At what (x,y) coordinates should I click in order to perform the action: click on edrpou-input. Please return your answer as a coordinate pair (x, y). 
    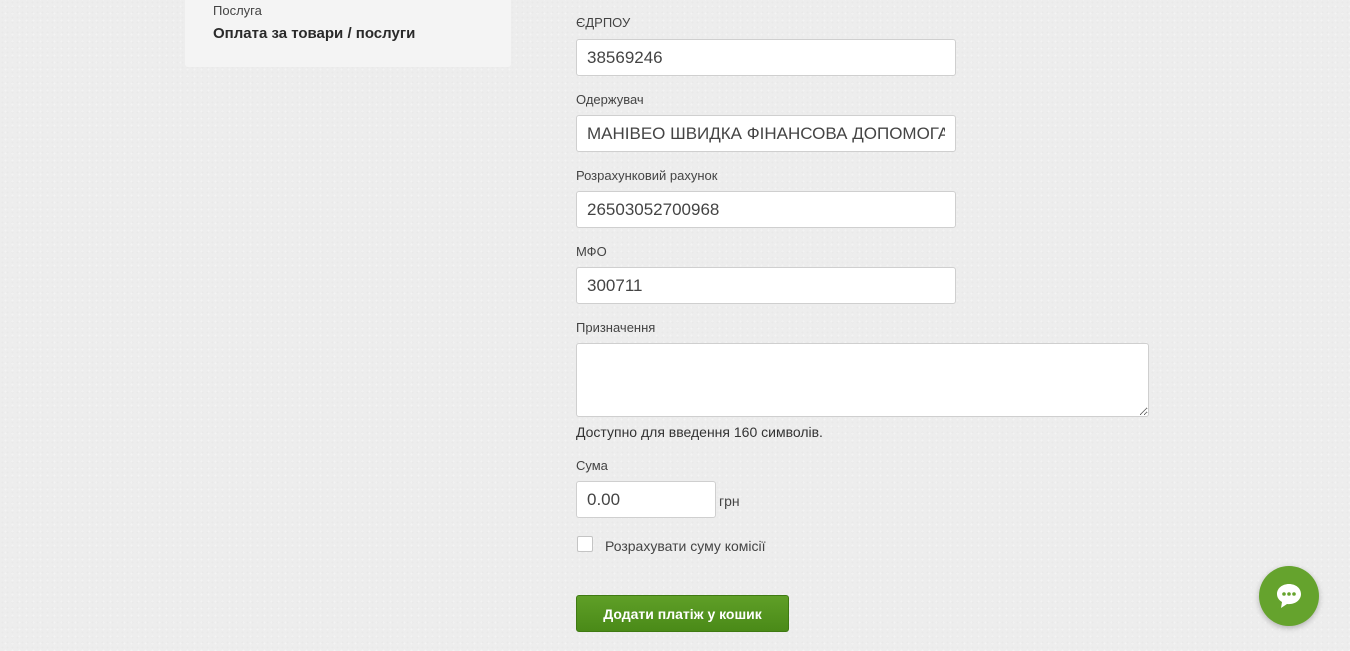
    Looking at the image, I should click on (766, 57).